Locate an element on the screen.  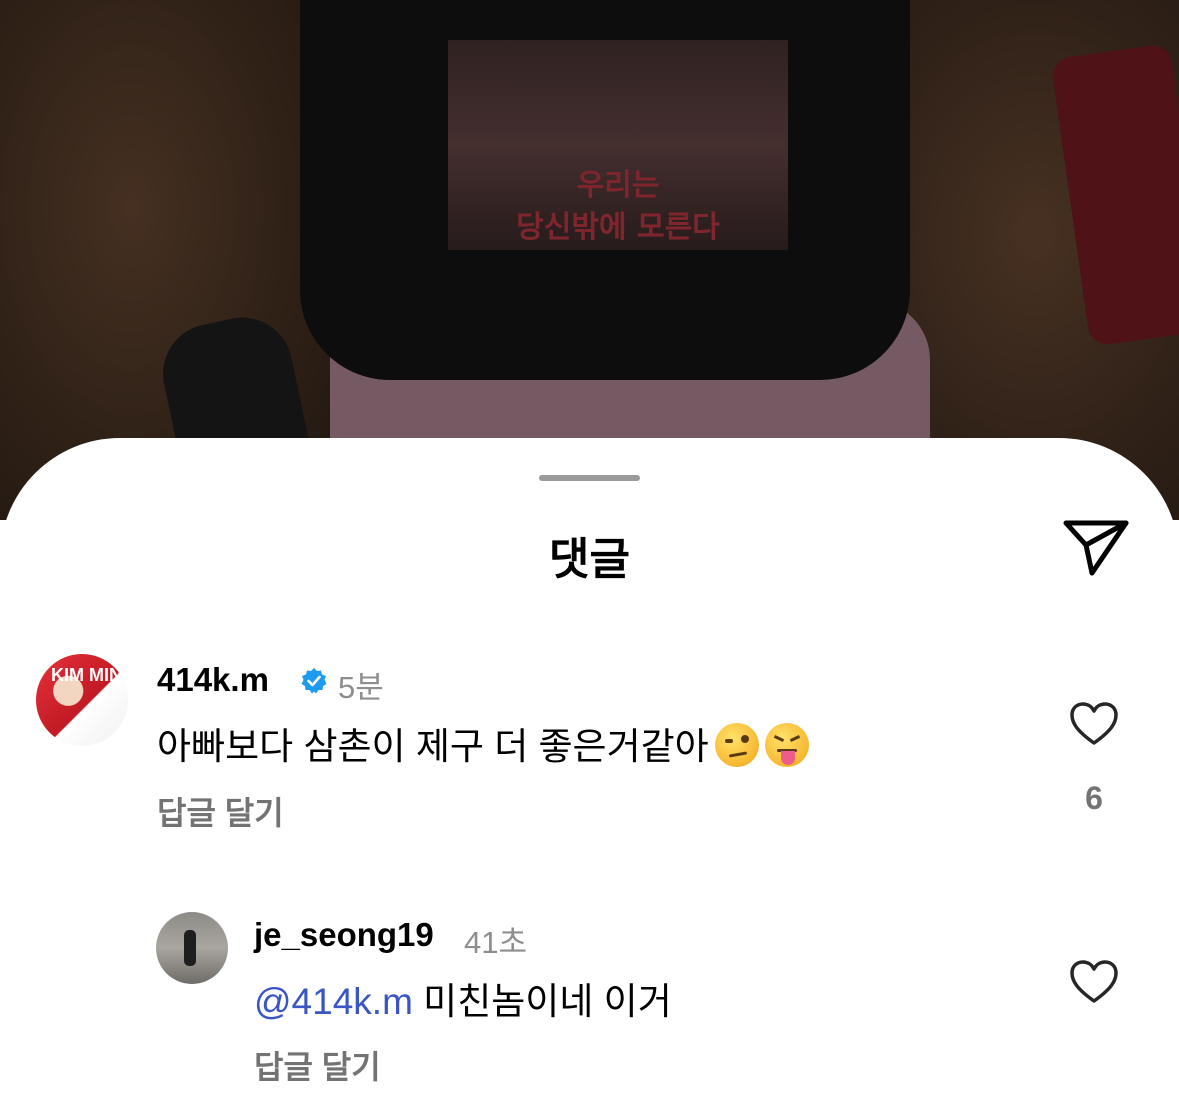
comment-text: 아빠보다 삼촌이 제구 더 좋은거같아 is located at coordinates (483, 743).